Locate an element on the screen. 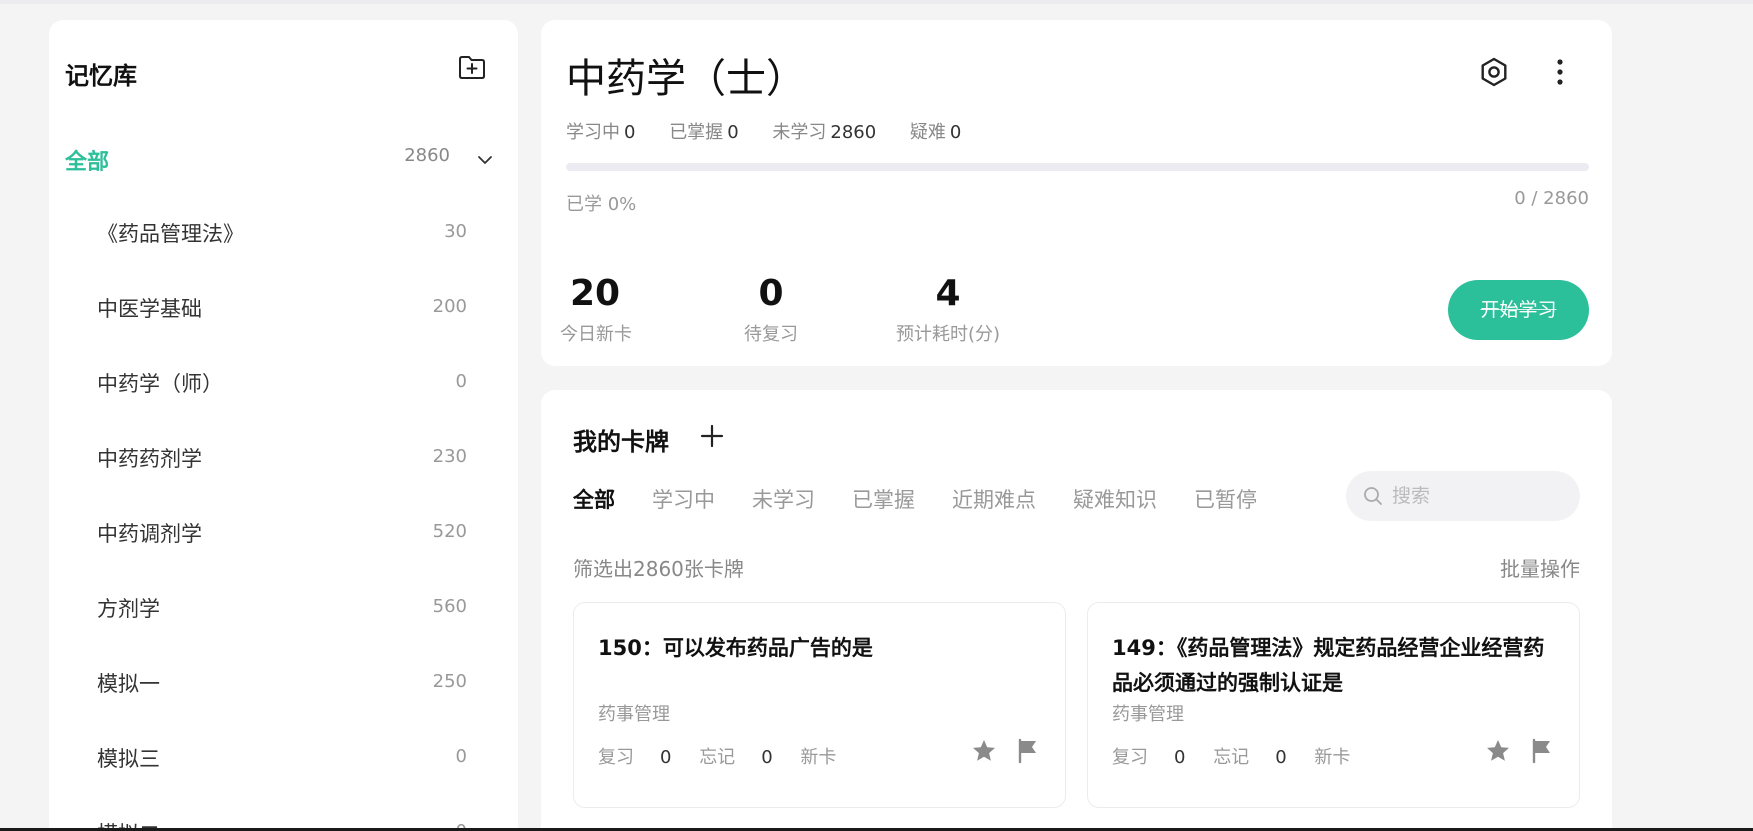  settings-icon is located at coordinates (1494, 72).